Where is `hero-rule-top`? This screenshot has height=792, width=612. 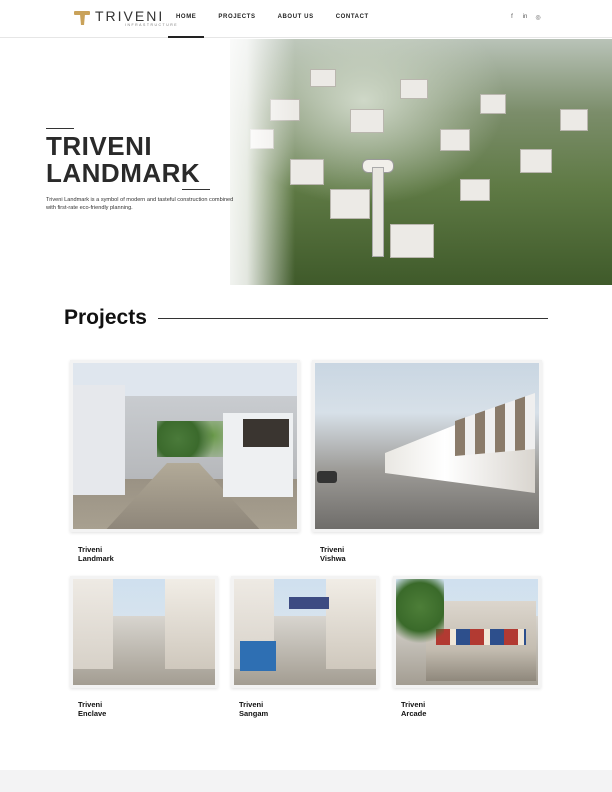 hero-rule-top is located at coordinates (60, 128).